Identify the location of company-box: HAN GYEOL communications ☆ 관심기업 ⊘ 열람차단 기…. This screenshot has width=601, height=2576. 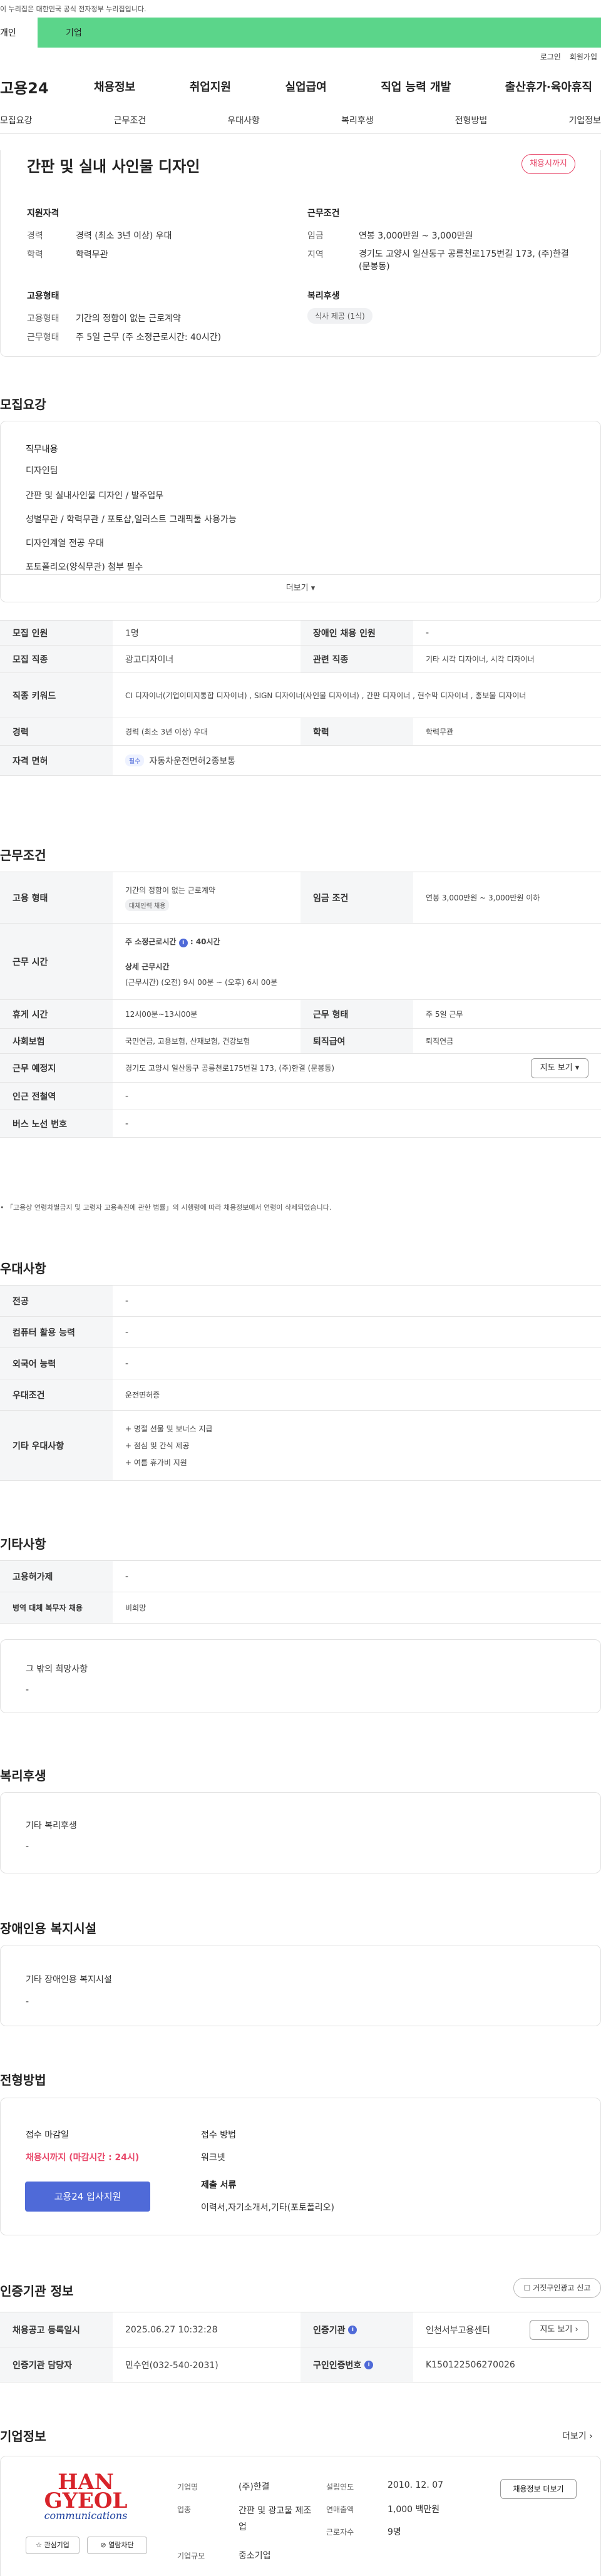
(300, 2516).